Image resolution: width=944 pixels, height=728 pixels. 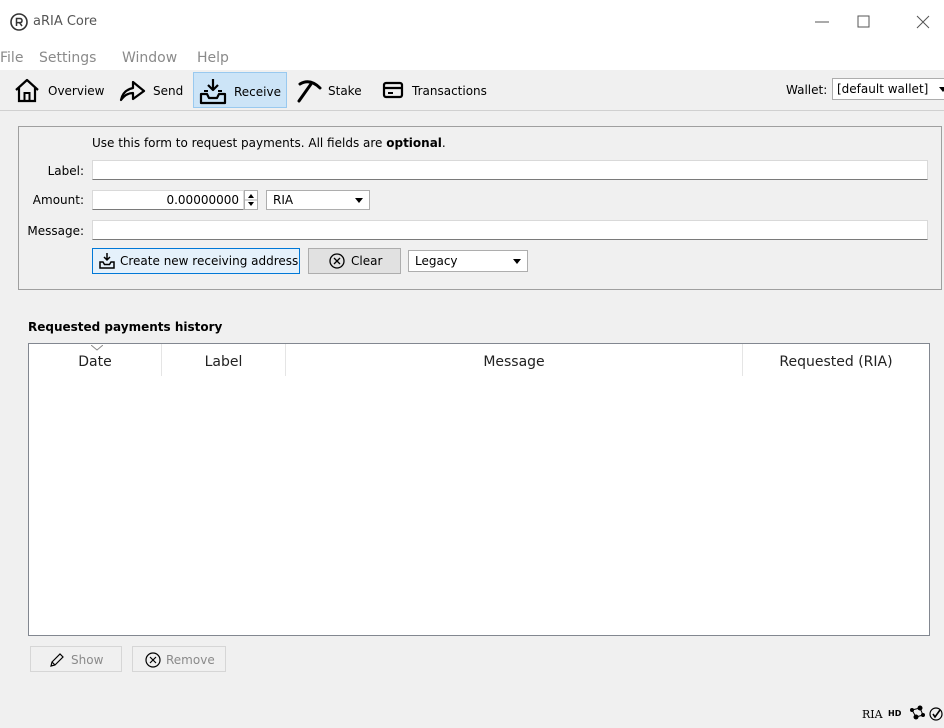 I want to click on maximize-button, so click(x=866, y=22).